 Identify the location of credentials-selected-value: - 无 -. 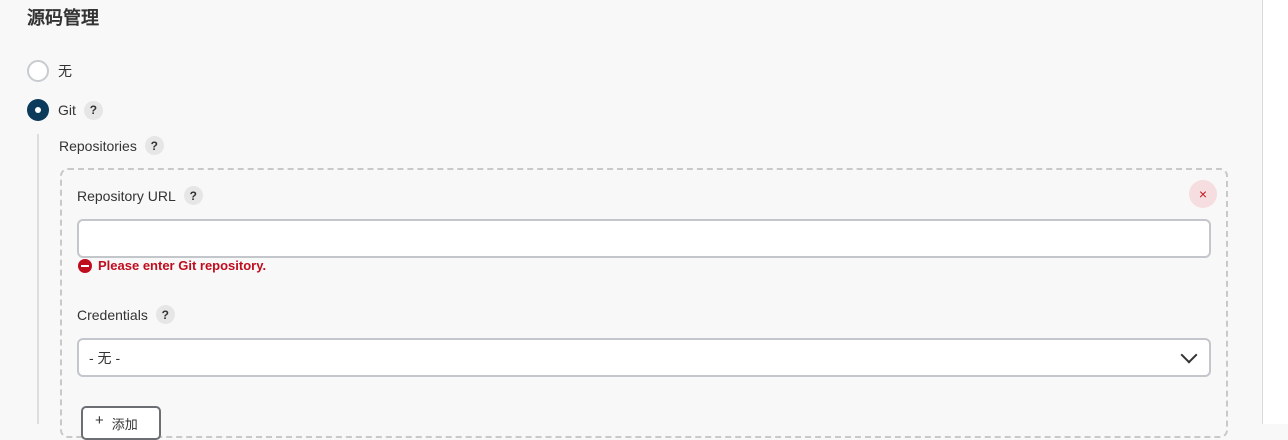
(105, 357).